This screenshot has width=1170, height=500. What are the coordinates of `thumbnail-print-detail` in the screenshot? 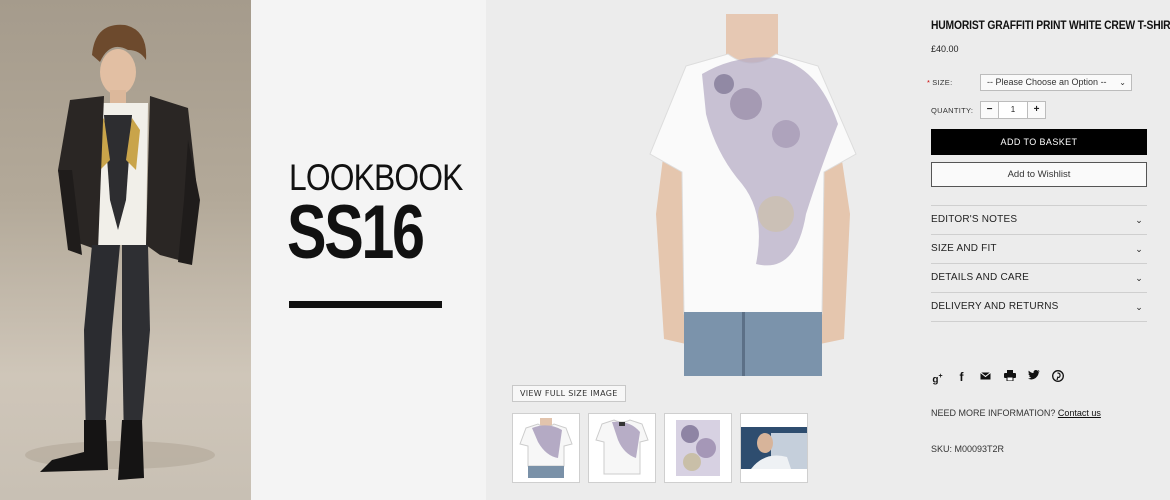 It's located at (698, 448).